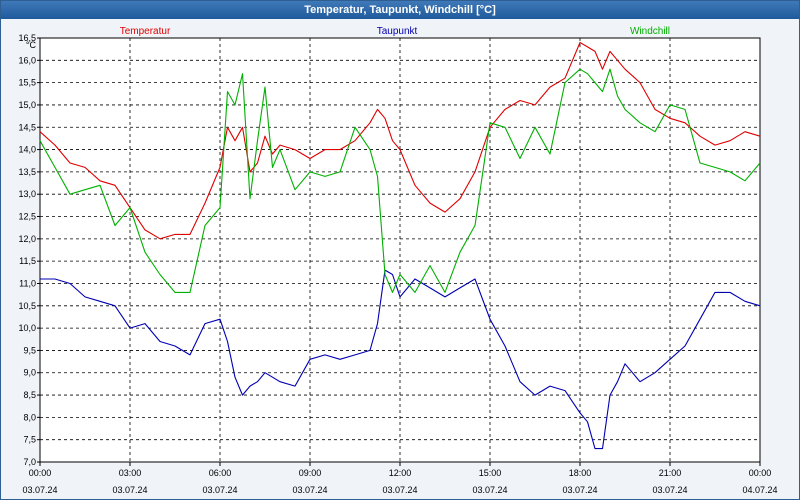 Image resolution: width=800 pixels, height=500 pixels. Describe the element at coordinates (670, 473) in the screenshot. I see `x-tick-time: 21:00` at that location.